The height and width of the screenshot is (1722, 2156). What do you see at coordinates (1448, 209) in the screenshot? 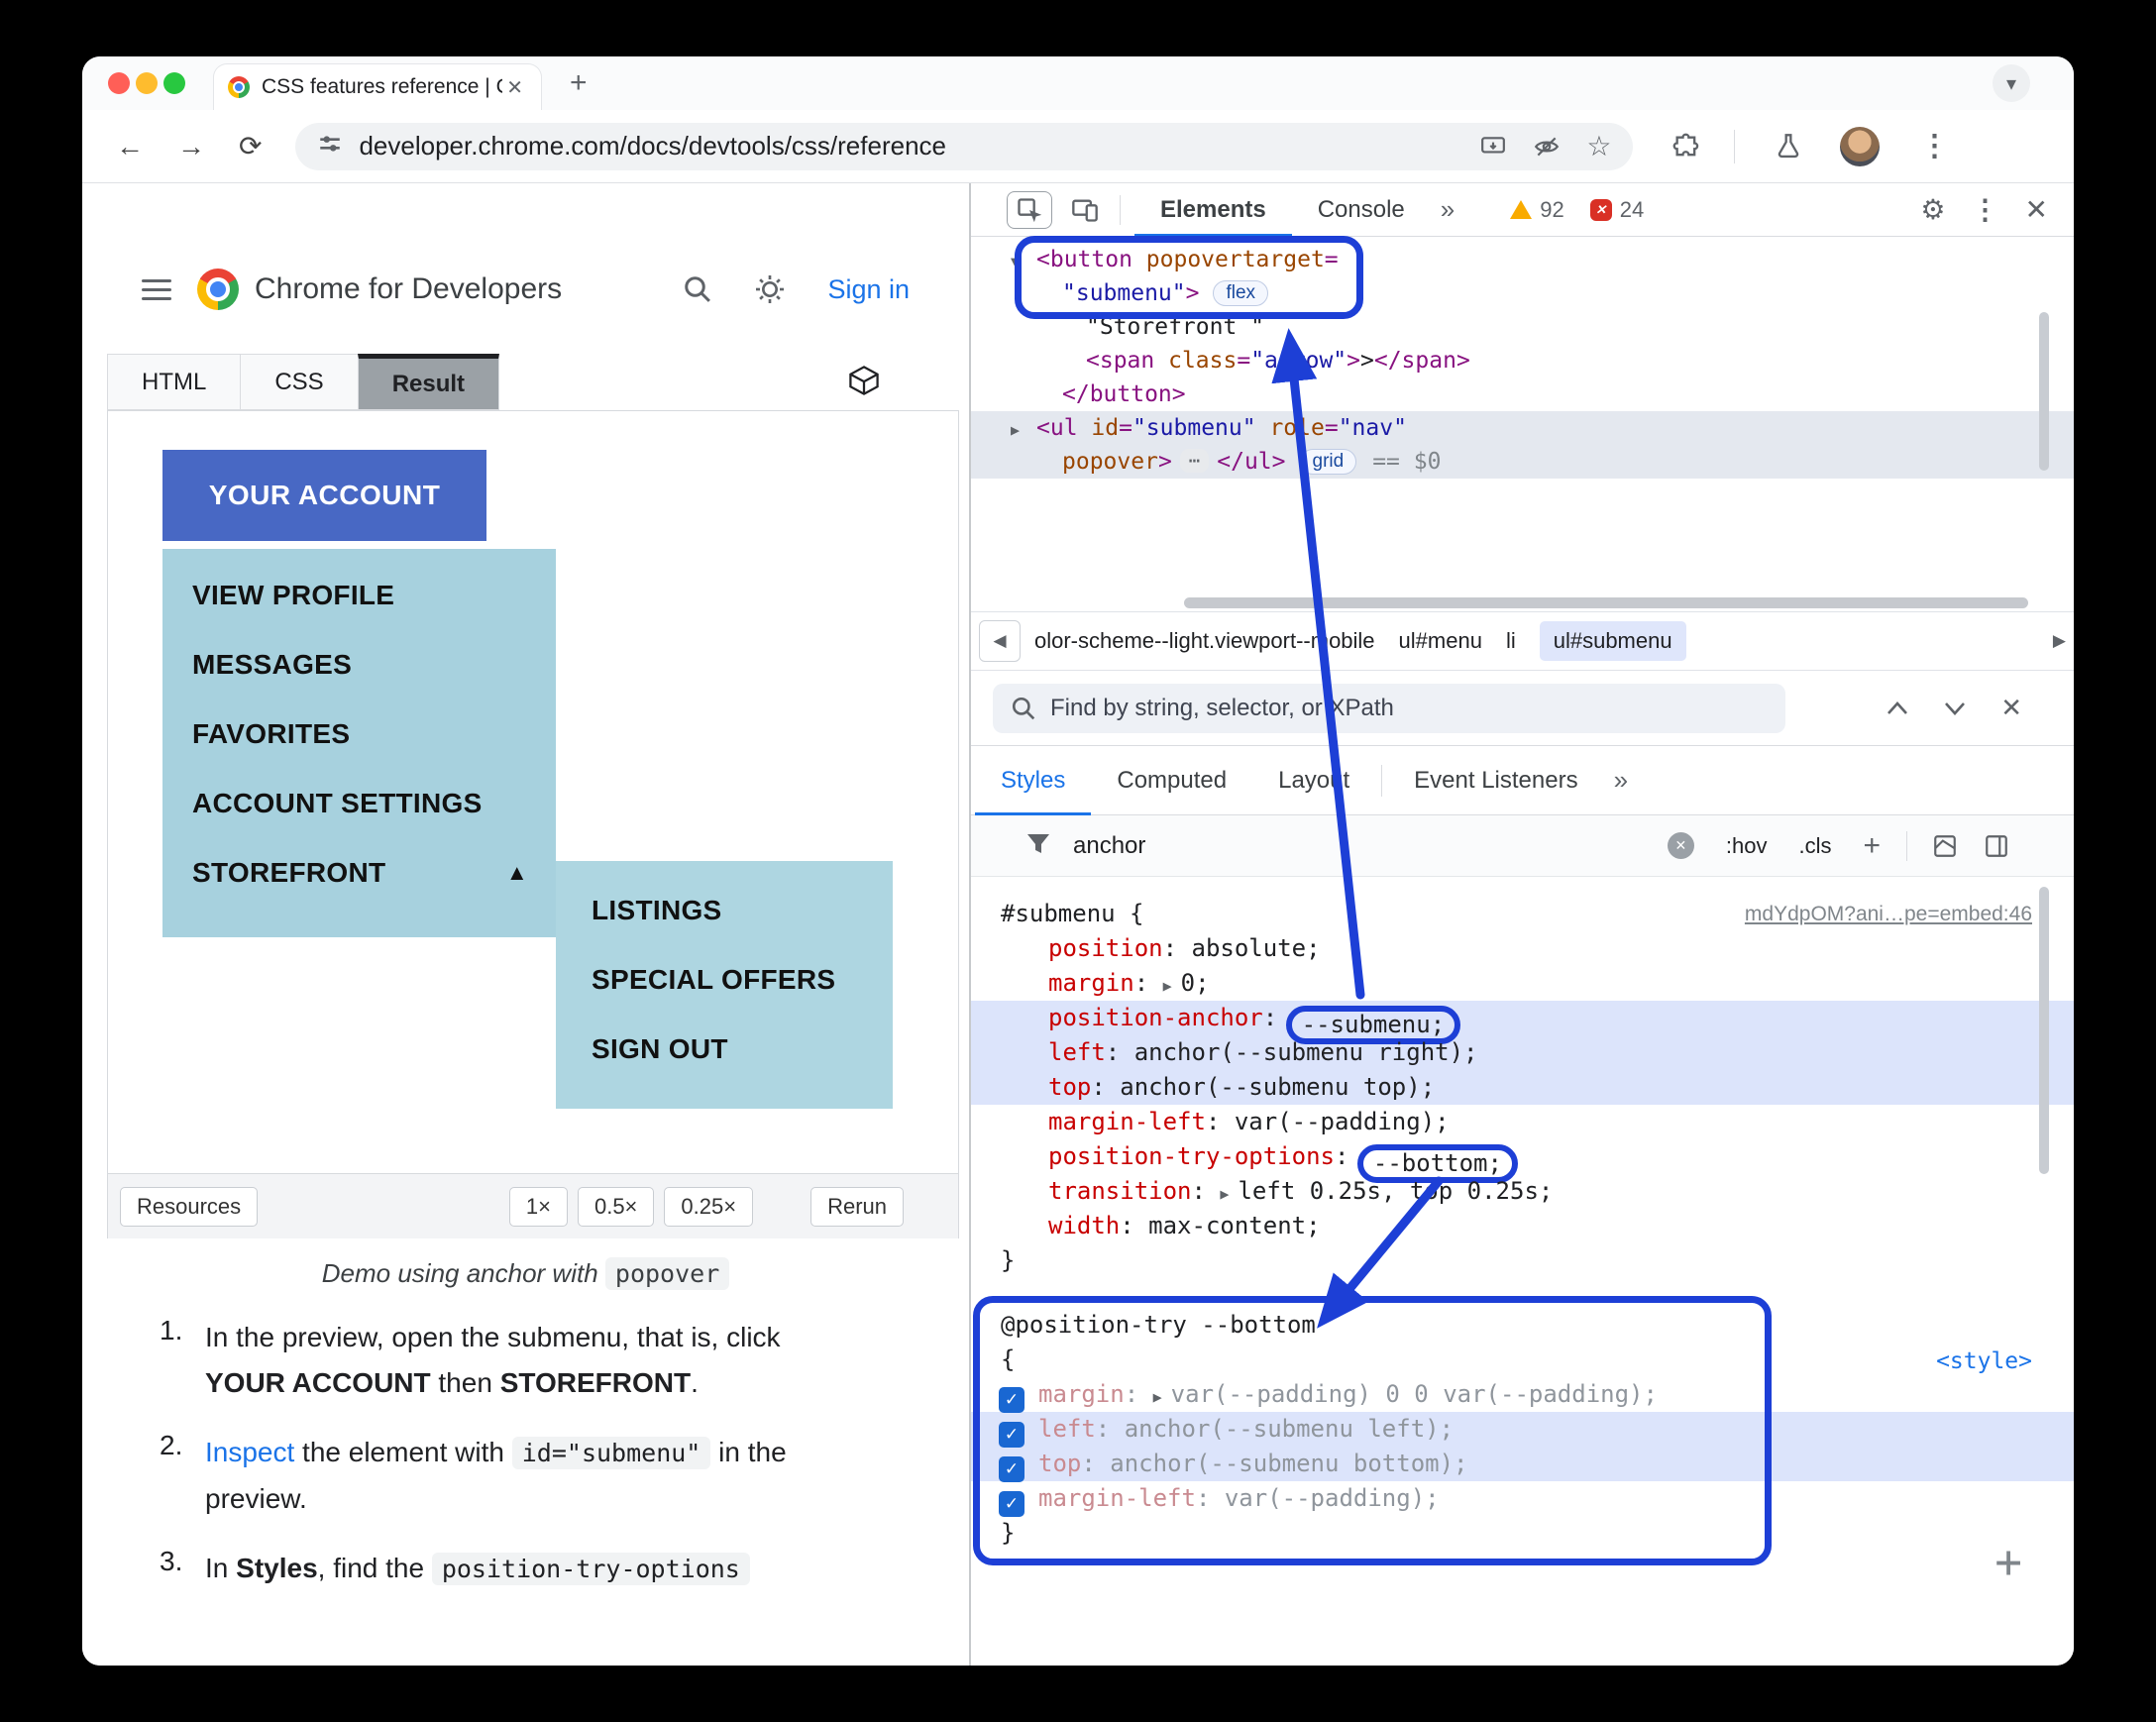
I see `more-tabs-chevron-icon: »` at bounding box center [1448, 209].